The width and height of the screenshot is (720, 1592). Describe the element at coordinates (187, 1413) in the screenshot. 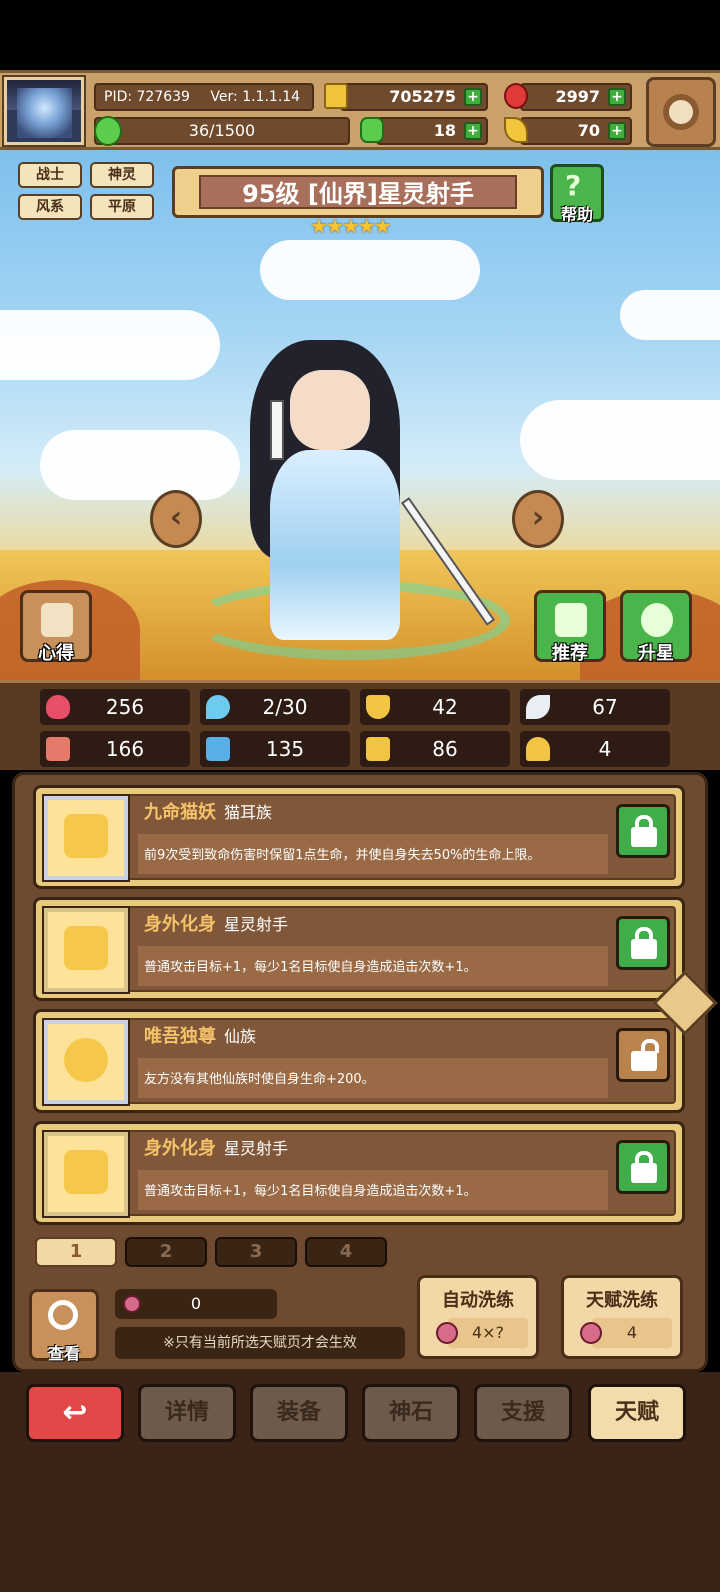

I see `nav-details: 详情` at that location.